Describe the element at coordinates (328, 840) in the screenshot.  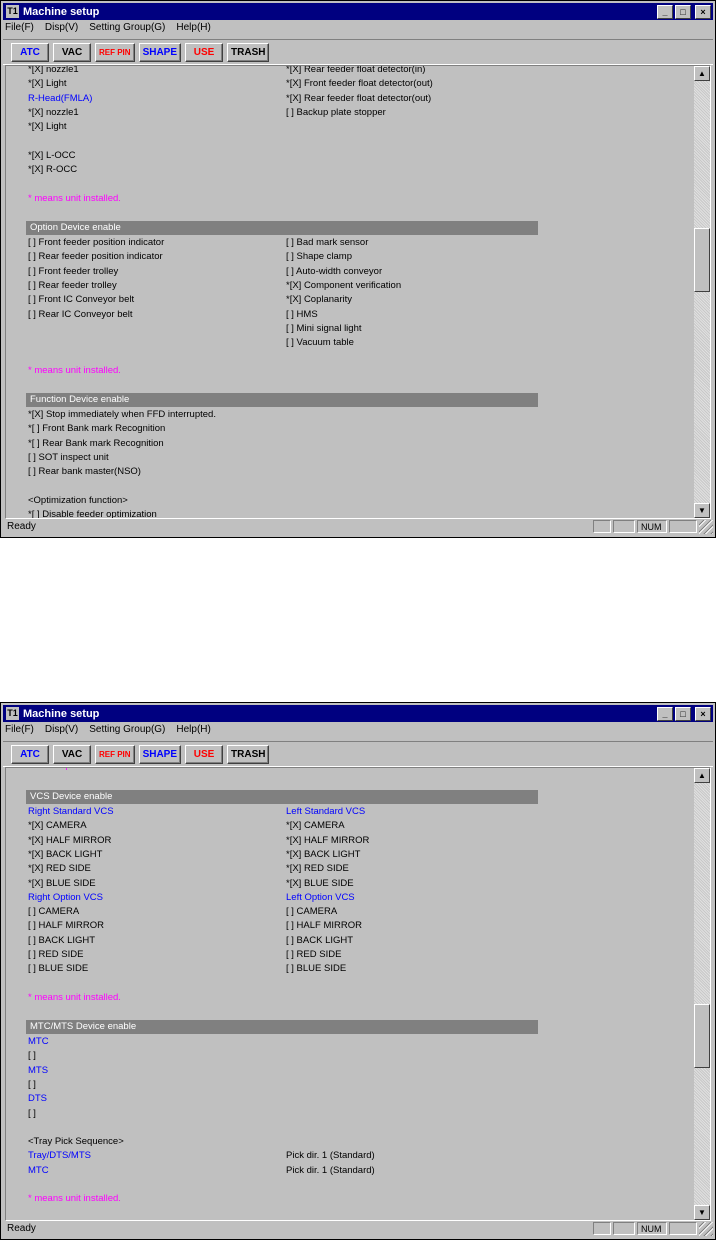
I see `setting-line: *[X] HALF MIRROR` at that location.